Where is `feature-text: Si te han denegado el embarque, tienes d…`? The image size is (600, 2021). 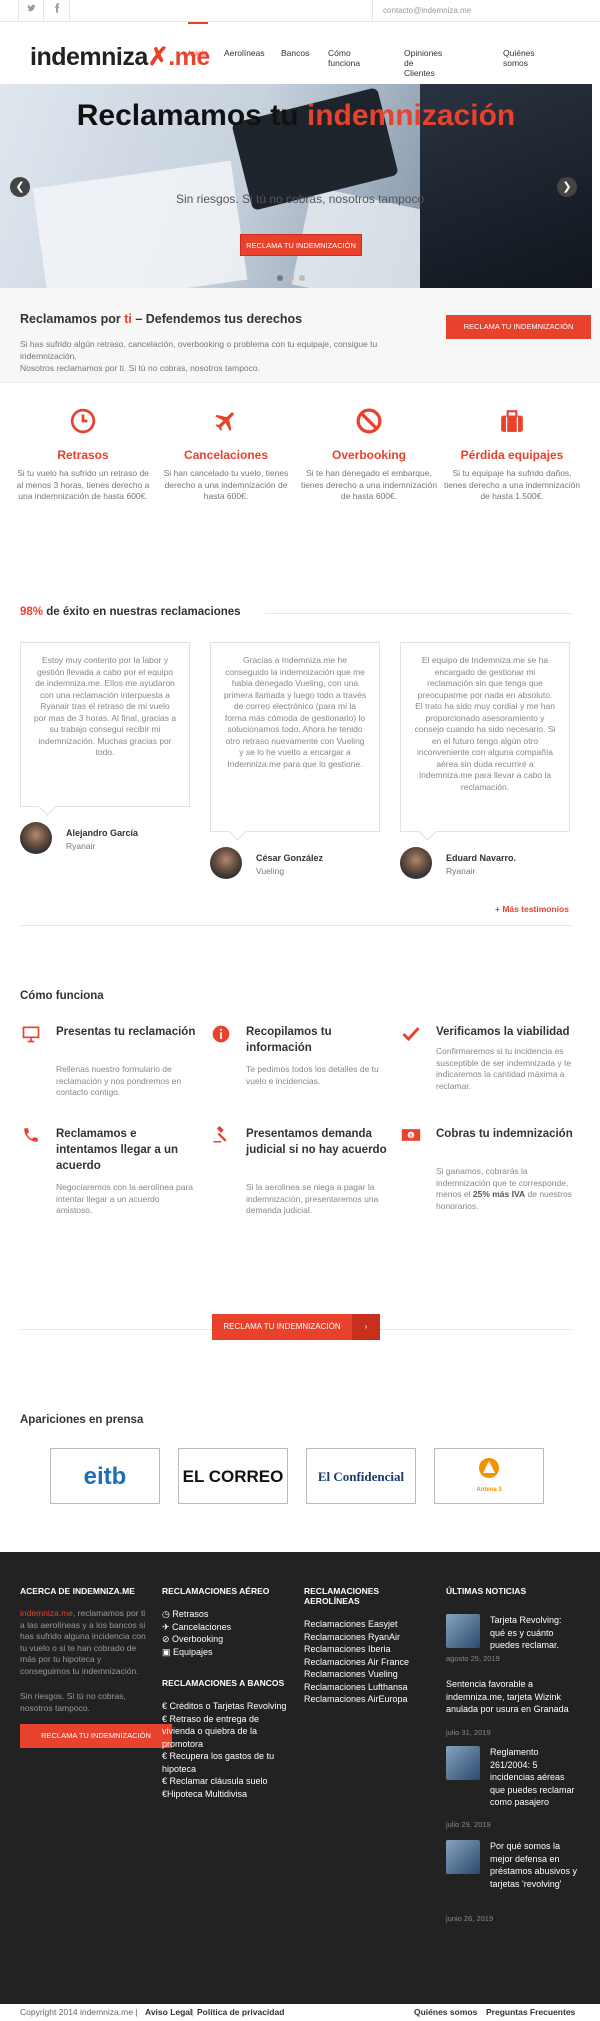
feature-text: Si te han denegado el embarque, tienes d… is located at coordinates (369, 484).